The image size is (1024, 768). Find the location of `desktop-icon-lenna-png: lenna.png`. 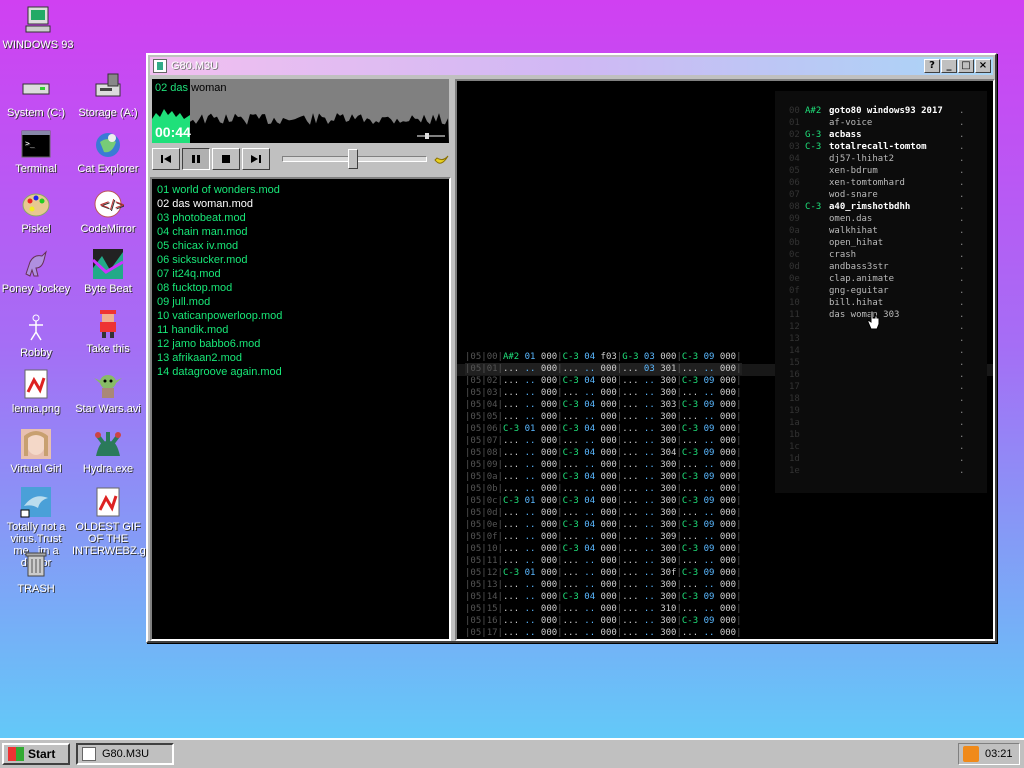

desktop-icon-lenna-png: lenna.png is located at coordinates (36, 391).